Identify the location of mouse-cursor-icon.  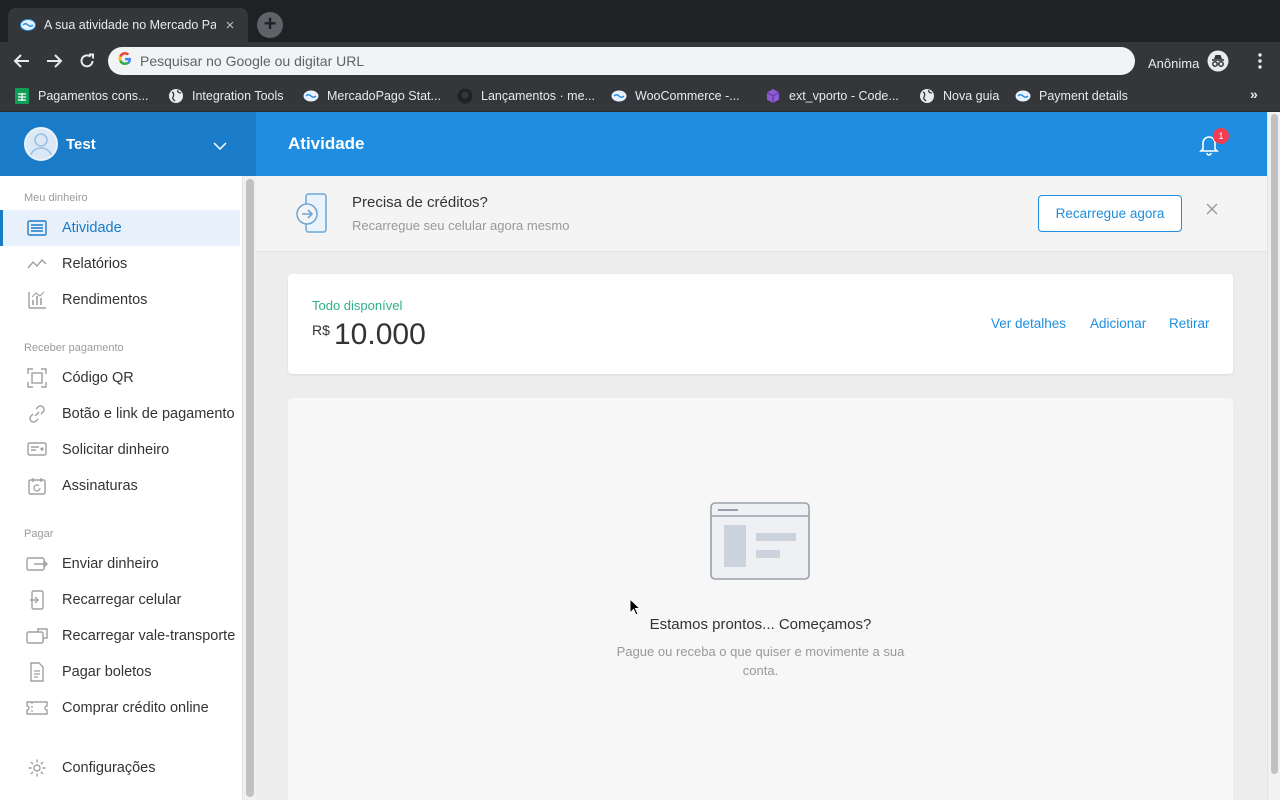
(635, 609).